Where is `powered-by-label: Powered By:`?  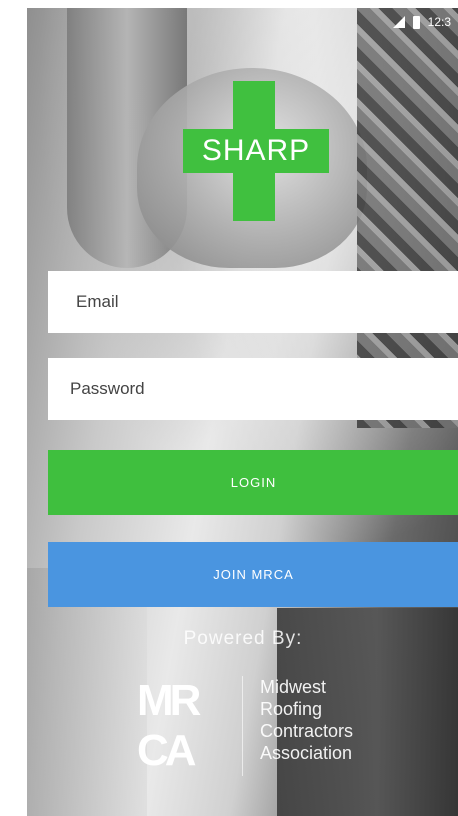
powered-by-label: Powered By: is located at coordinates (243, 638).